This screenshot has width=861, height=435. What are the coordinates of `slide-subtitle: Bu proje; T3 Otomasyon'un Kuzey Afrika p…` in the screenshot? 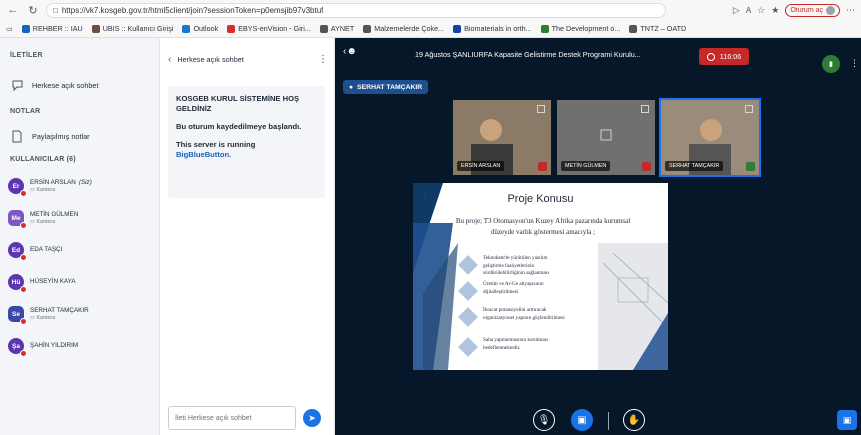 It's located at (543, 226).